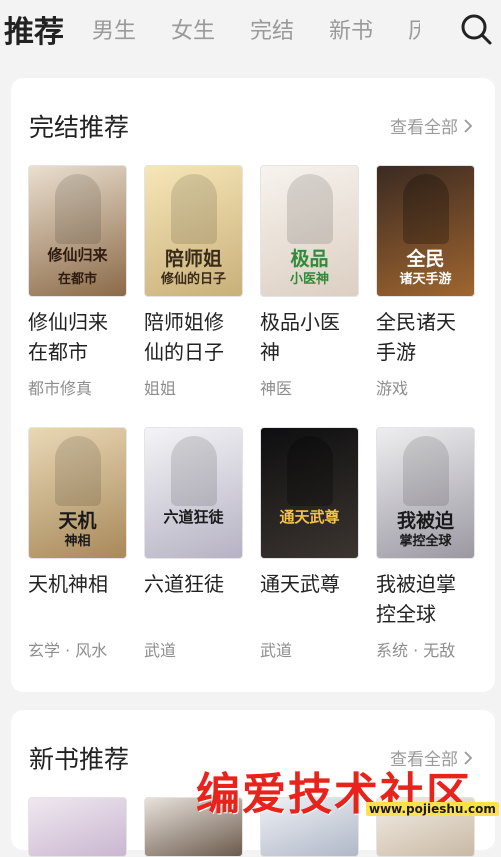 The width and height of the screenshot is (501, 857). I want to click on cover-title: 陪师姐, so click(193, 259).